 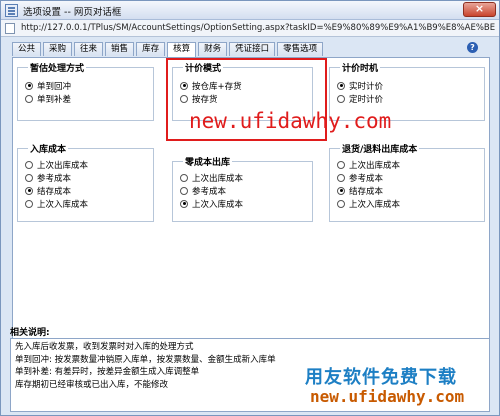 What do you see at coordinates (208, 163) in the screenshot?
I see `group-zero-outbound-legend: 零成本出库` at bounding box center [208, 163].